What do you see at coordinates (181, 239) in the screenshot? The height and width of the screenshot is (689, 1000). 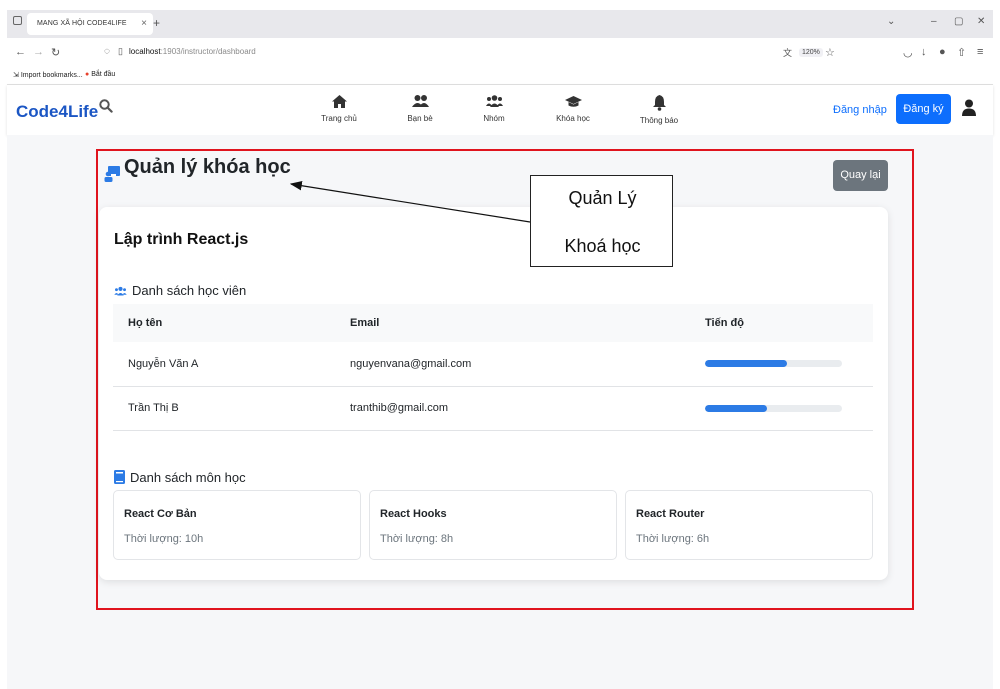 I see `course-title: Lập trình React.js` at bounding box center [181, 239].